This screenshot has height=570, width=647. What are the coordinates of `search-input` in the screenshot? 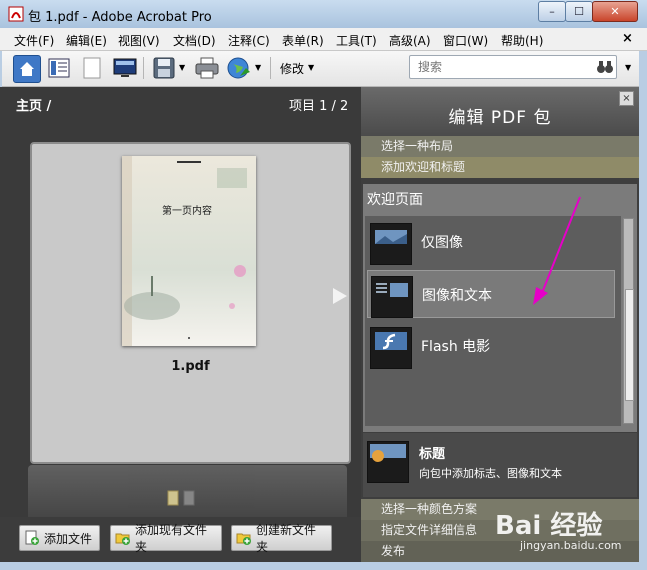 It's located at (502, 67).